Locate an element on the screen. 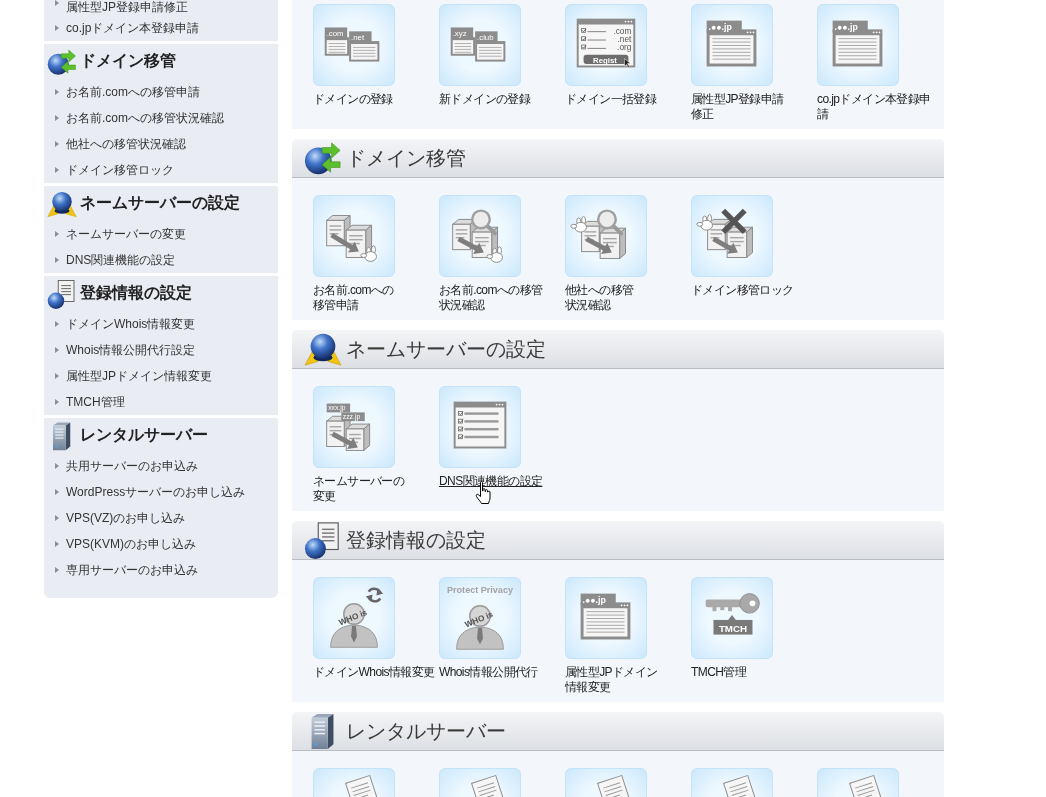 Image resolution: width=1046 pixels, height=797 pixels. sidebar-heading: ドメイン移管 is located at coordinates (128, 61).